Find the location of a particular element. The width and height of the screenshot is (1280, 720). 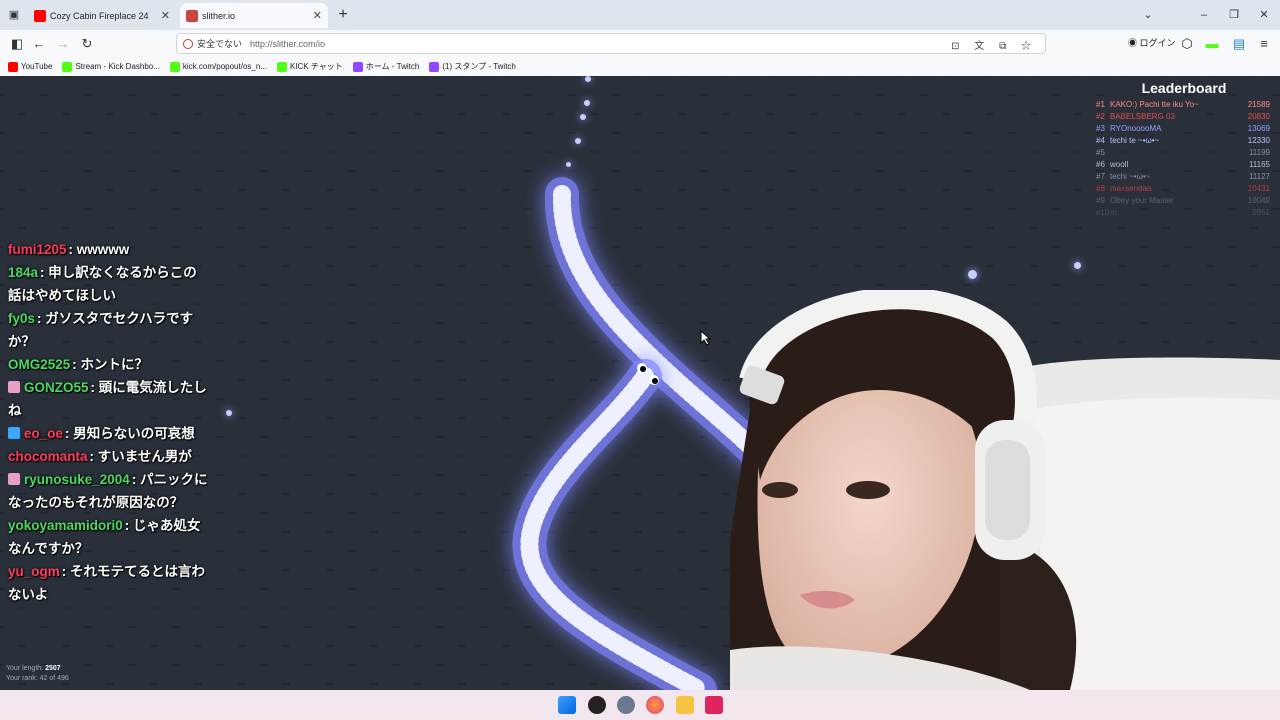

length-value: 2507 is located at coordinates (53, 668).